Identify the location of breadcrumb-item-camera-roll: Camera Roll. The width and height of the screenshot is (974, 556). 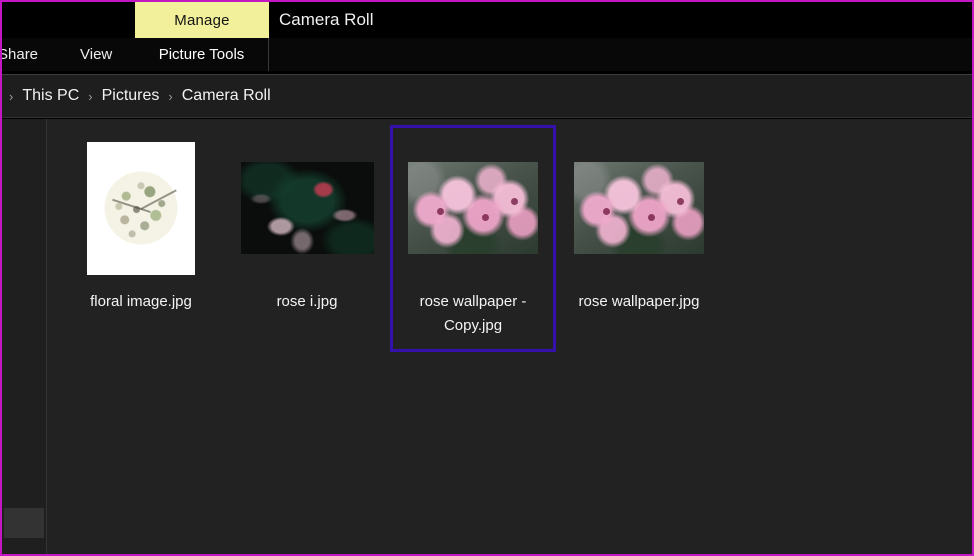
(226, 96).